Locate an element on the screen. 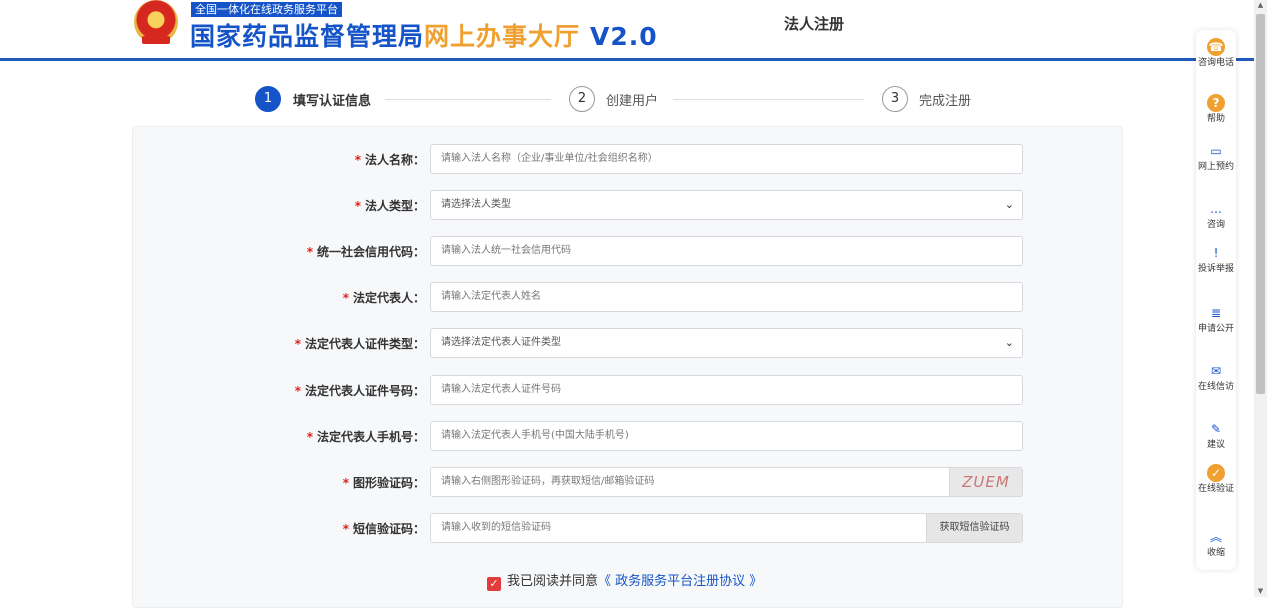 The height and width of the screenshot is (608, 1267). form-row-captcha: * 图形验证码： 请输入右侧图形验证码，再获取短信/邮箱验证码 ZUEM is located at coordinates (626, 482).